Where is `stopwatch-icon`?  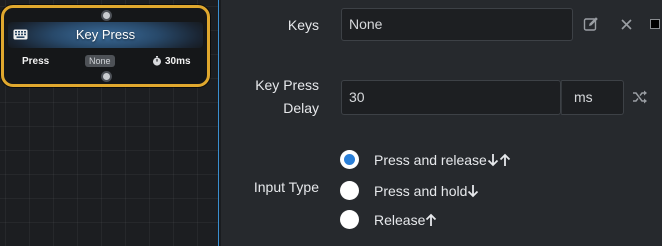 stopwatch-icon is located at coordinates (157, 61).